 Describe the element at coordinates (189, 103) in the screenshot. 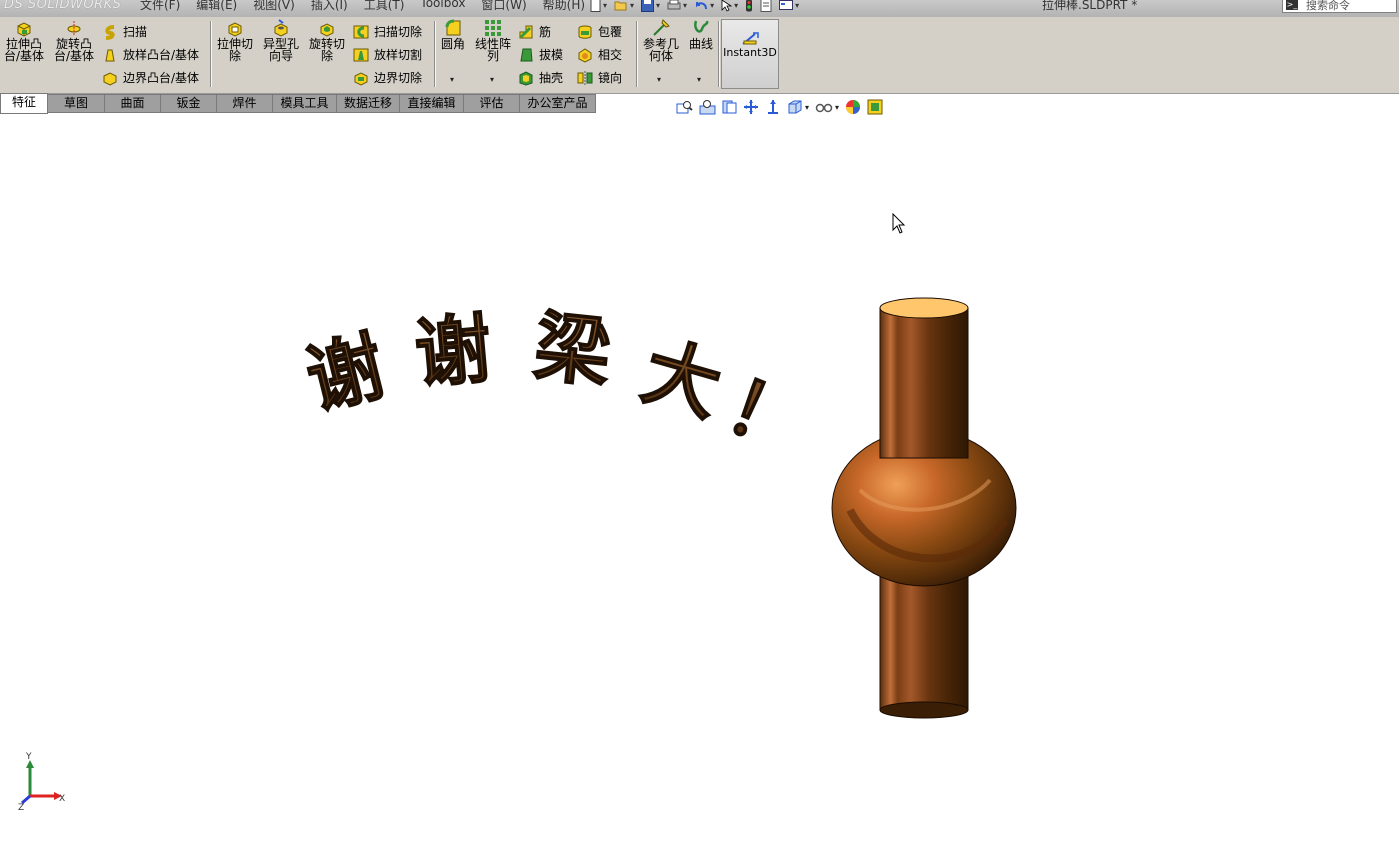

I see `tab-sheet-metal: 钣金` at that location.